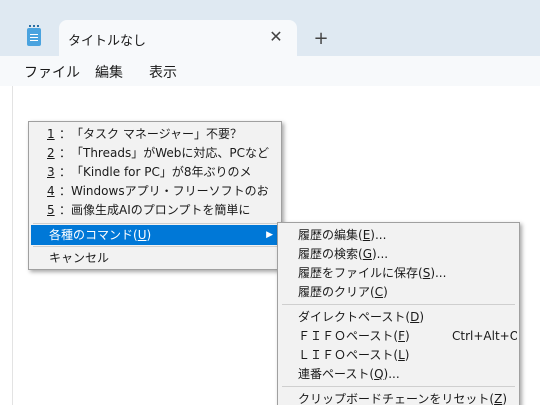 The width and height of the screenshot is (540, 405). Describe the element at coordinates (34, 35) in the screenshot. I see `notepad-icon` at that location.